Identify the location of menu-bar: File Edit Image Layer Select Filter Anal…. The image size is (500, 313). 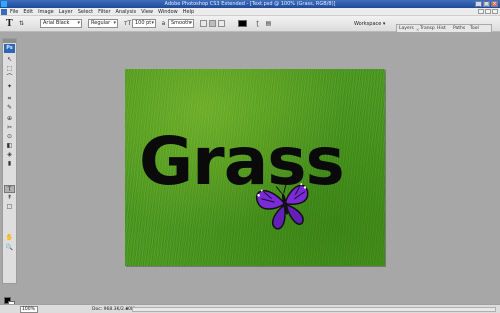
(250, 12).